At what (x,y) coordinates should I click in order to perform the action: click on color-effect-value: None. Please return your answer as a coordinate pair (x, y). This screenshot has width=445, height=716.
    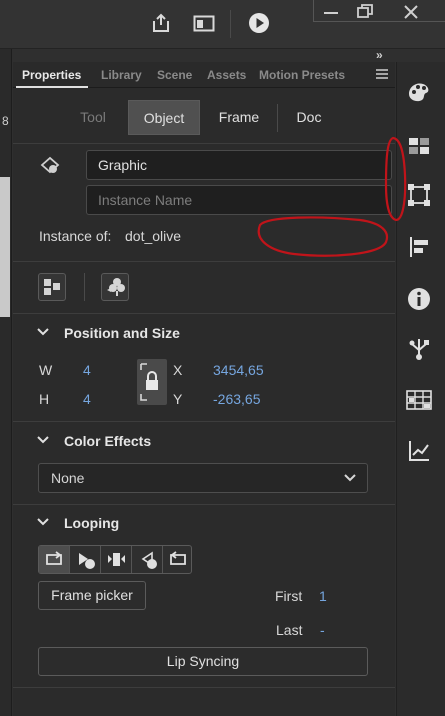
    Looking at the image, I should click on (68, 478).